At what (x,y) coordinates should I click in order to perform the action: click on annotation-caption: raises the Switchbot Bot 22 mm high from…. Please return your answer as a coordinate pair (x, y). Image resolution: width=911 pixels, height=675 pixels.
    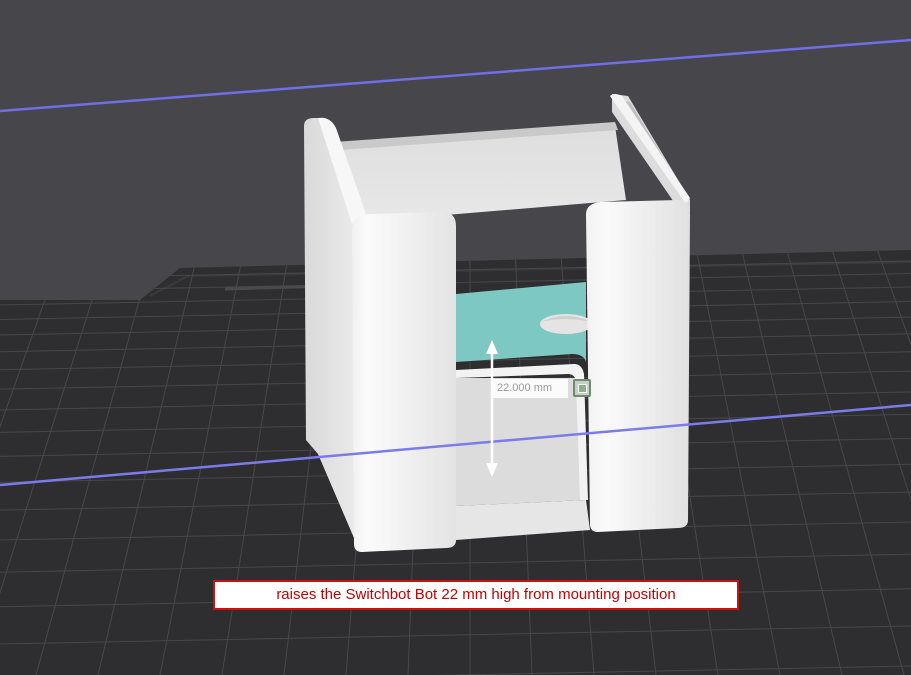
    Looking at the image, I should click on (476, 595).